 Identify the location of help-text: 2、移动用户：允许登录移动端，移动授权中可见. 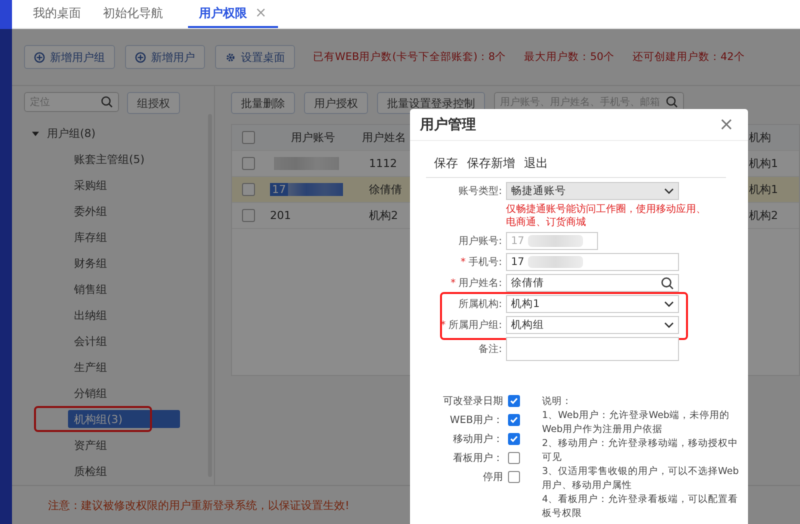
(641, 451).